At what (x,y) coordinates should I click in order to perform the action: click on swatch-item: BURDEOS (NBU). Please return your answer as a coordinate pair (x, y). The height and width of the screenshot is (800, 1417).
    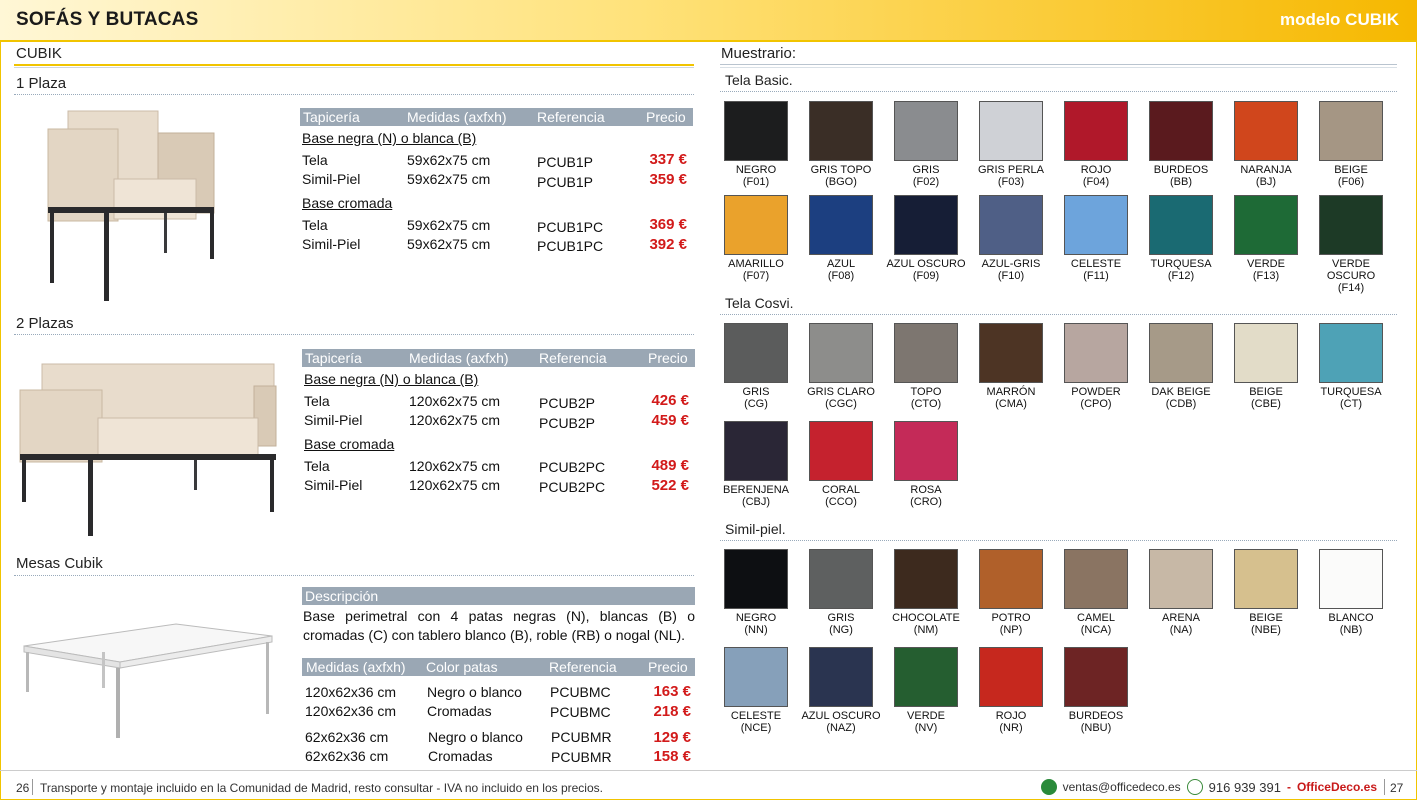
    Looking at the image, I should click on (1096, 690).